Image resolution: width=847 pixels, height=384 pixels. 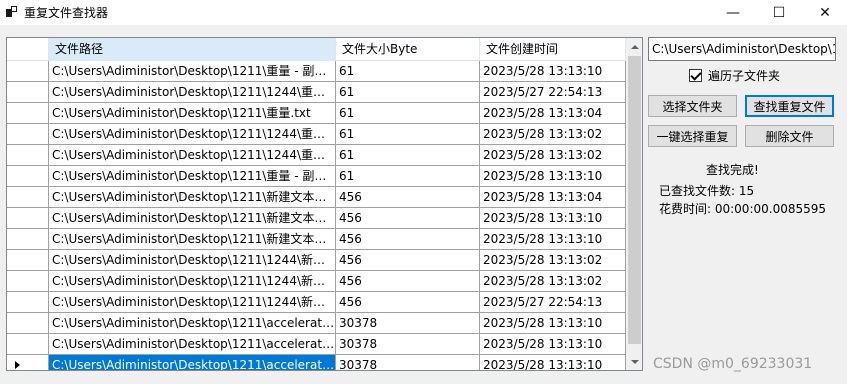 What do you see at coordinates (28, 49) in the screenshot?
I see `row-header-corner` at bounding box center [28, 49].